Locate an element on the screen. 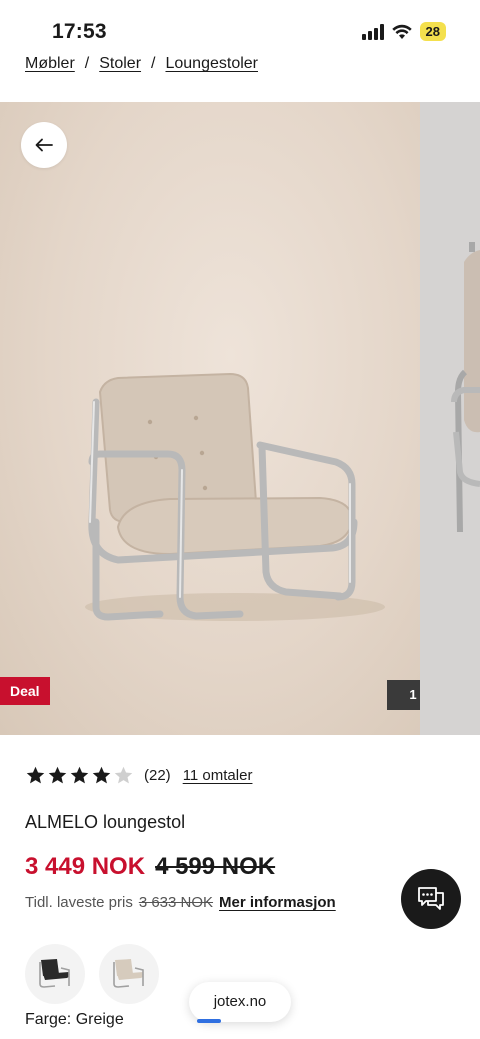 Image resolution: width=480 pixels, height=1039 pixels. status-bar: 17:53 28 is located at coordinates (240, 26).